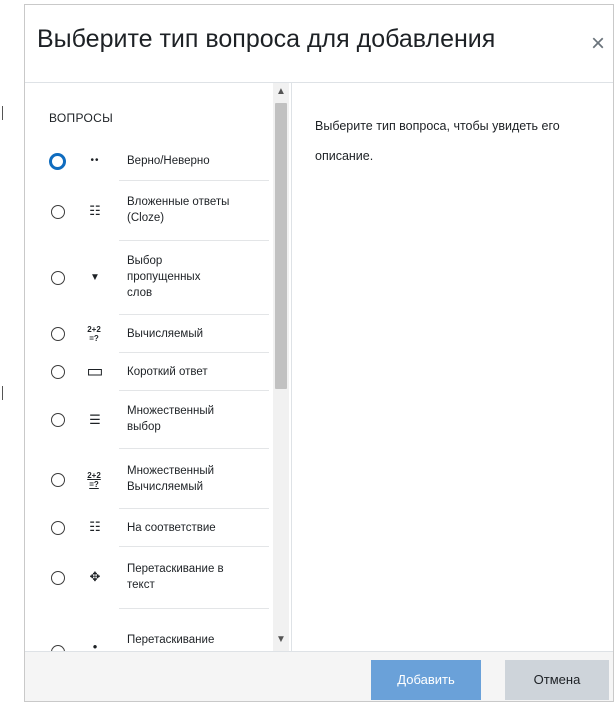 Image resolution: width=615 pixels, height=702 pixels. I want to click on close-button: ×, so click(598, 44).